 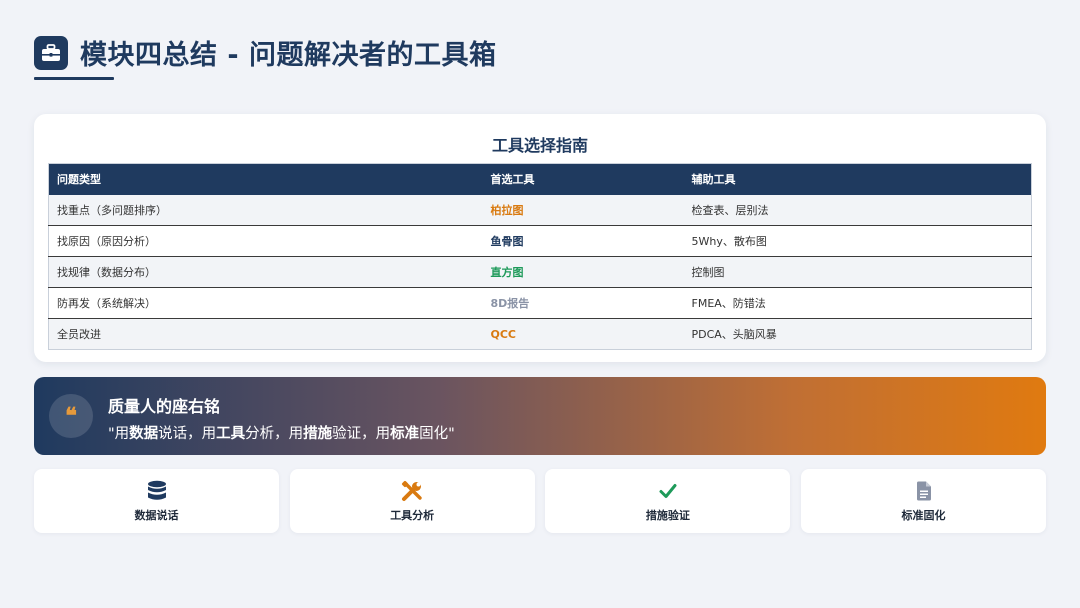 What do you see at coordinates (540, 179) in the screenshot?
I see `table-header-row: 问题类型 首选工具 辅助工具` at bounding box center [540, 179].